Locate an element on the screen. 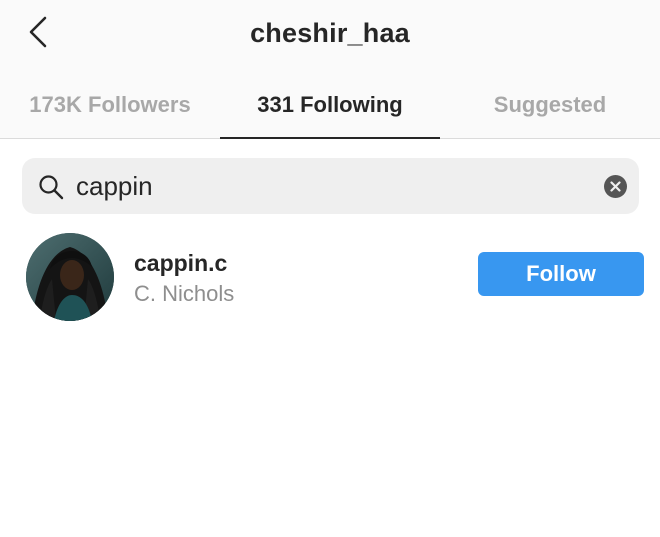  avatar-image is located at coordinates (70, 277).